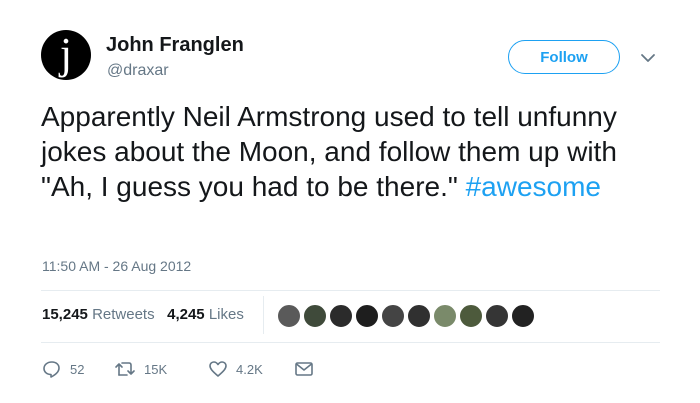 The width and height of the screenshot is (700, 403). Describe the element at coordinates (156, 369) in the screenshot. I see `retweet-count: 15K` at that location.